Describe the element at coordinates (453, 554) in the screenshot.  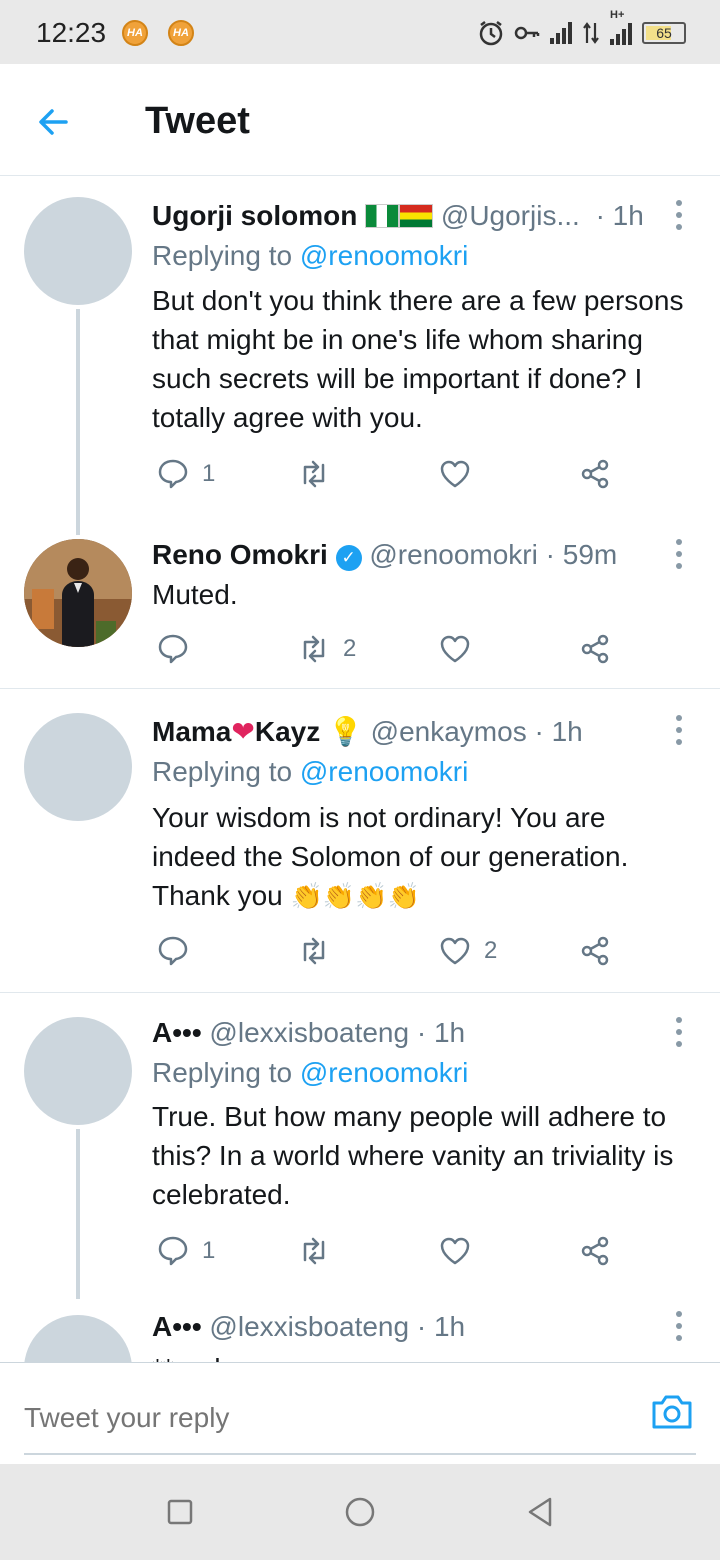
I see `author-handle: @renoomokri` at that location.